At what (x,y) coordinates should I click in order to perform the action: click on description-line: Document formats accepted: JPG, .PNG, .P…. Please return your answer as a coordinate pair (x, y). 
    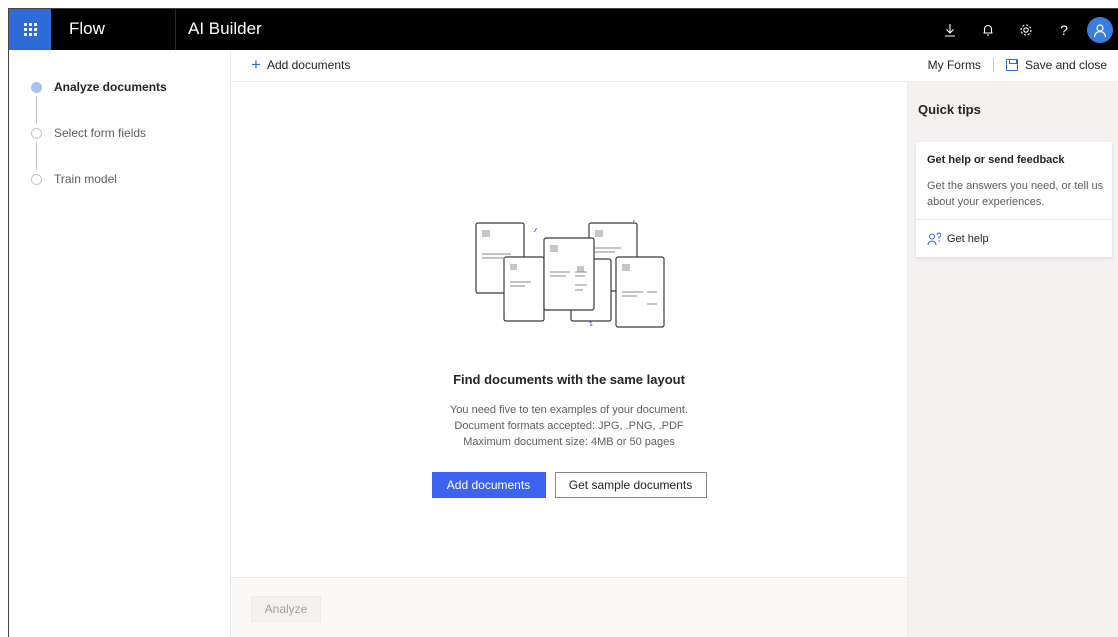
    Looking at the image, I should click on (569, 426).